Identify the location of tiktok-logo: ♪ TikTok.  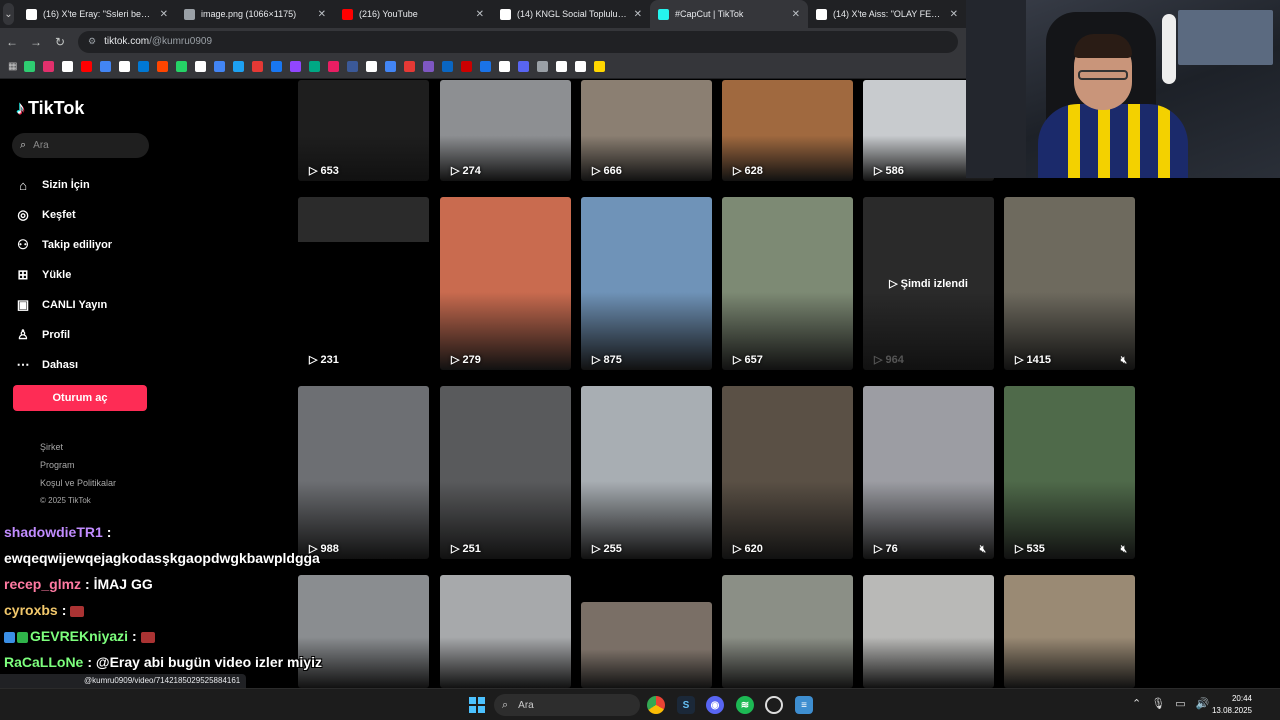
(50, 108).